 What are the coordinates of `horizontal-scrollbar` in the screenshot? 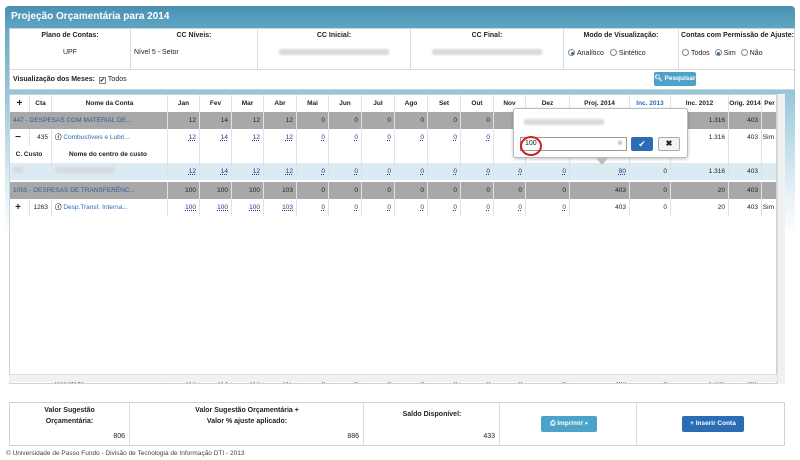 It's located at (393, 378).